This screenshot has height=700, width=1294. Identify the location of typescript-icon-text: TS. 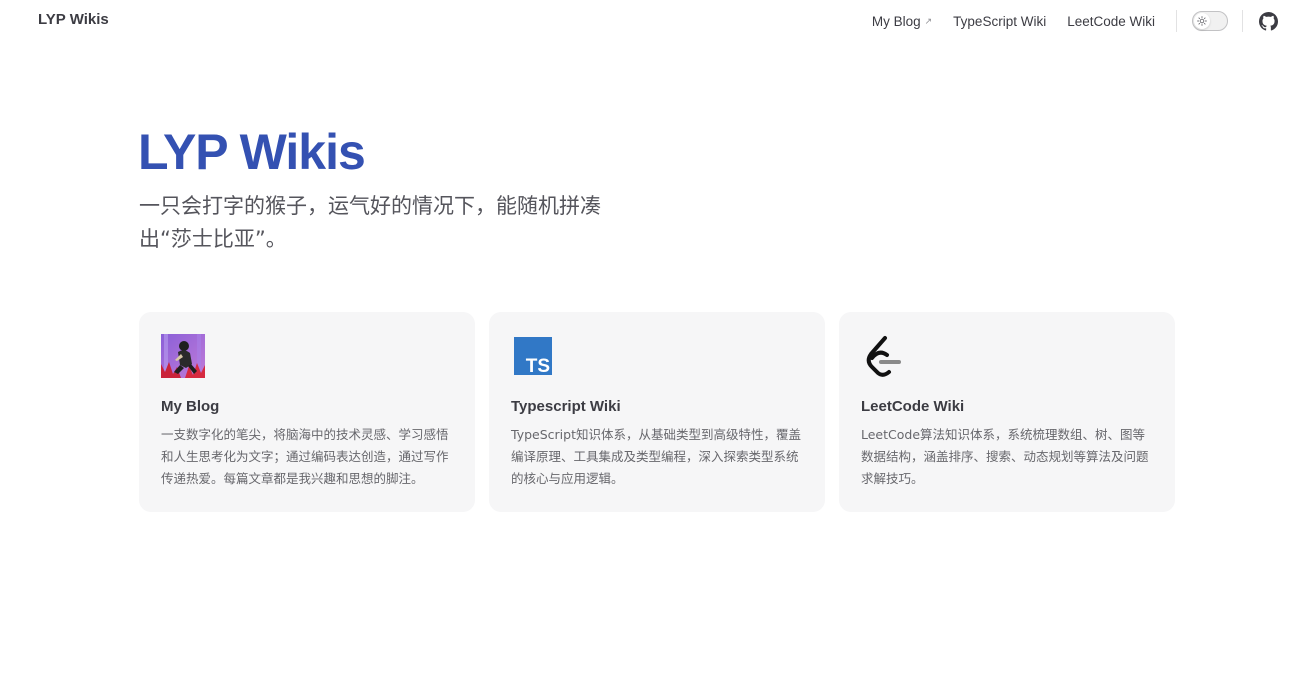
(538, 366).